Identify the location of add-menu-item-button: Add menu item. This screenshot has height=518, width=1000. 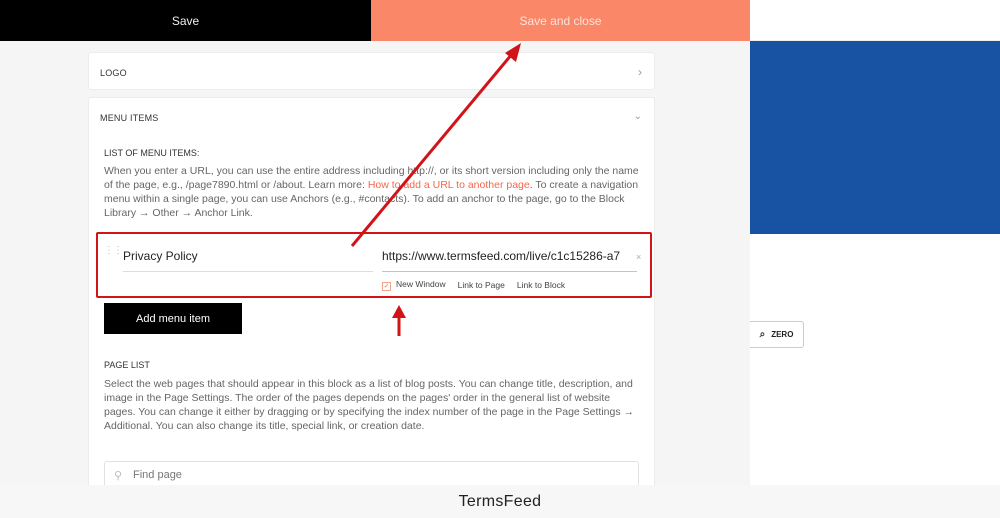
(173, 318).